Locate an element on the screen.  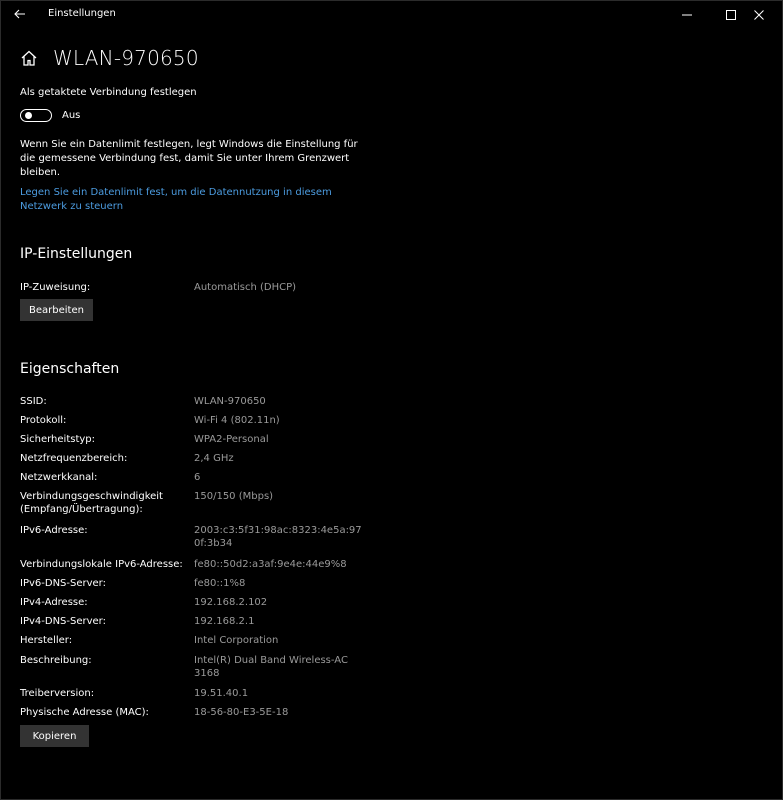
page-title: WLAN-970650 is located at coordinates (126, 58).